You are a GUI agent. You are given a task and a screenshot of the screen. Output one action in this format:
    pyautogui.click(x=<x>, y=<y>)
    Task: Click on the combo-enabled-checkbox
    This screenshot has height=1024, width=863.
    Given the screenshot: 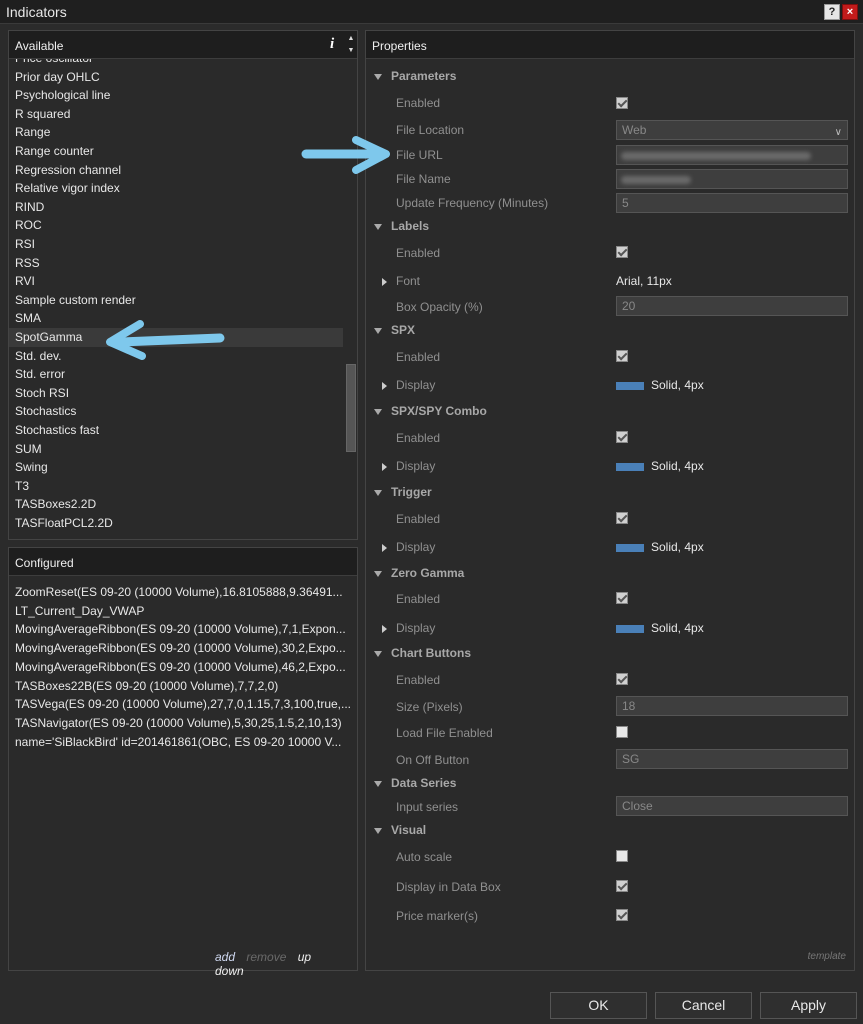 What is the action you would take?
    pyautogui.click(x=622, y=437)
    